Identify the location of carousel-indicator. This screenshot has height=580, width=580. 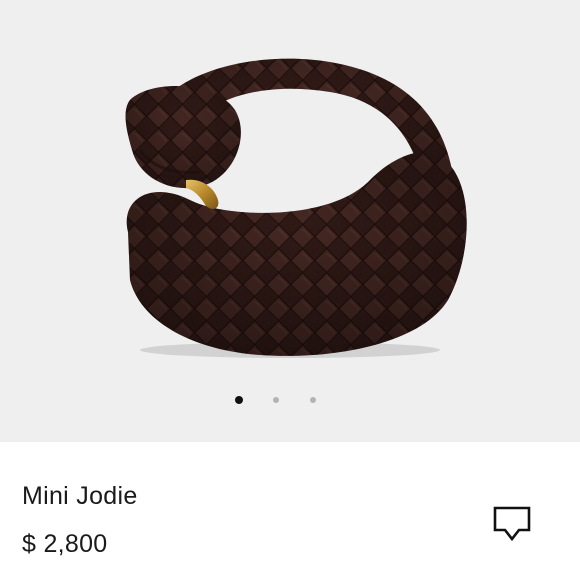
(290, 400).